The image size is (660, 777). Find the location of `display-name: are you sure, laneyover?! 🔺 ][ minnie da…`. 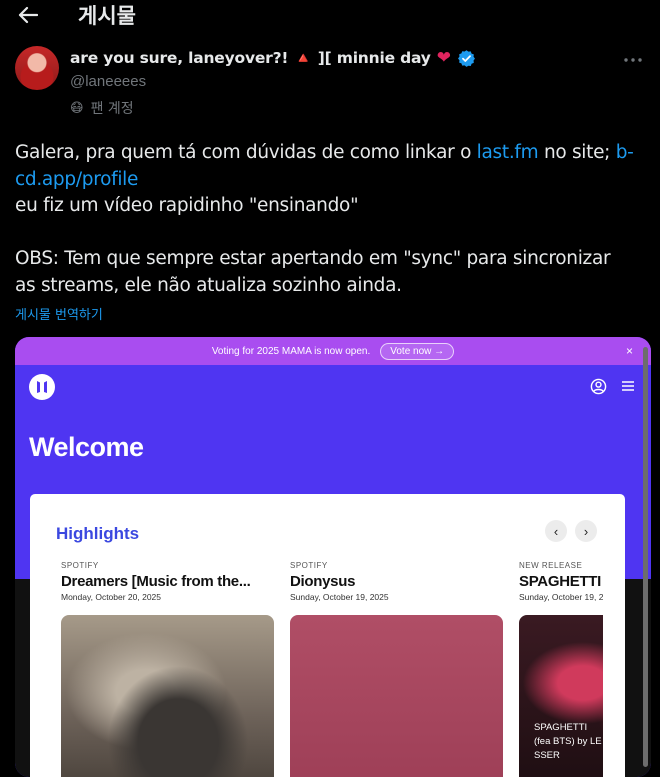

display-name: are you sure, laneyover?! 🔺 ][ minnie da… is located at coordinates (250, 58).